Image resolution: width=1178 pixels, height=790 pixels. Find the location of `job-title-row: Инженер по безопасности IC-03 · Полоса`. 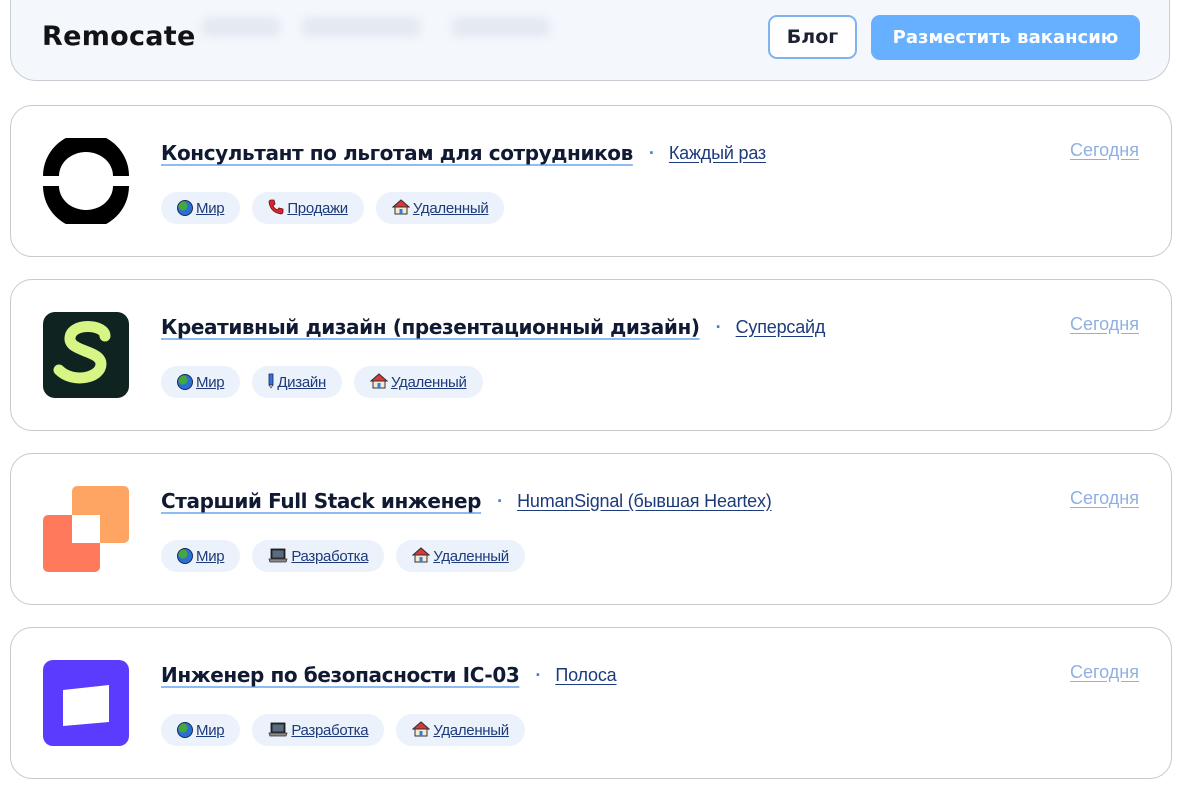

job-title-row: Инженер по безопасности IC-03 · Полоса is located at coordinates (389, 675).